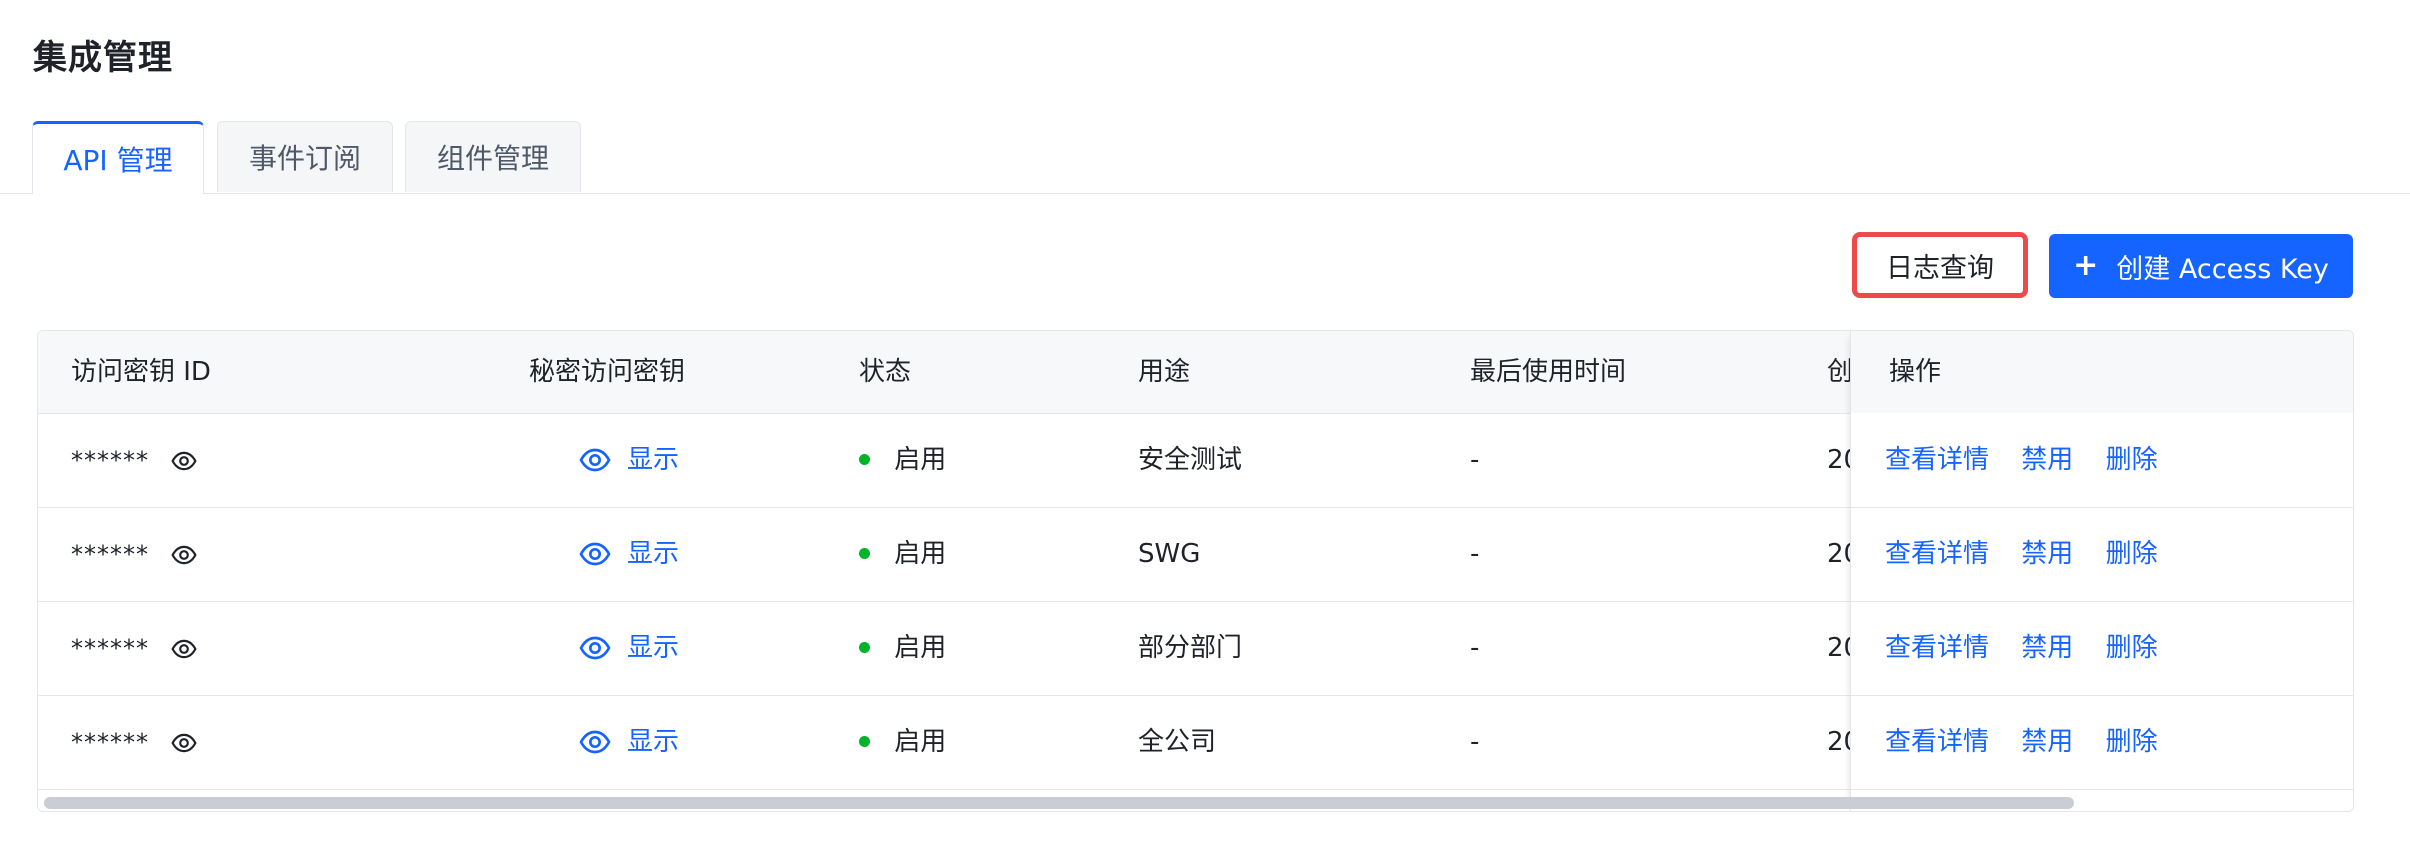  What do you see at coordinates (493, 156) in the screenshot?
I see `tab-component-management: 组件管理` at bounding box center [493, 156].